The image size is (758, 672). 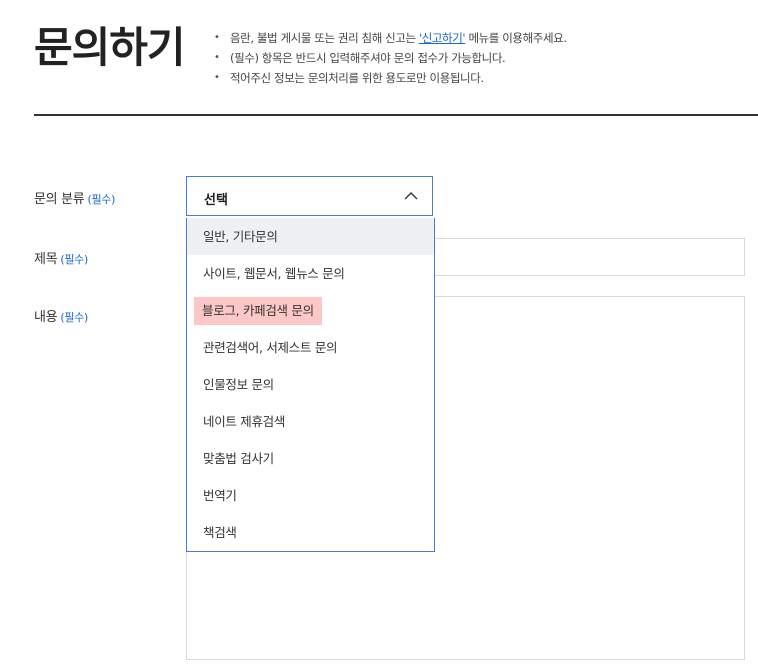 I want to click on dropdown-option: 블로그, 카페검색 문의, so click(x=310, y=310).